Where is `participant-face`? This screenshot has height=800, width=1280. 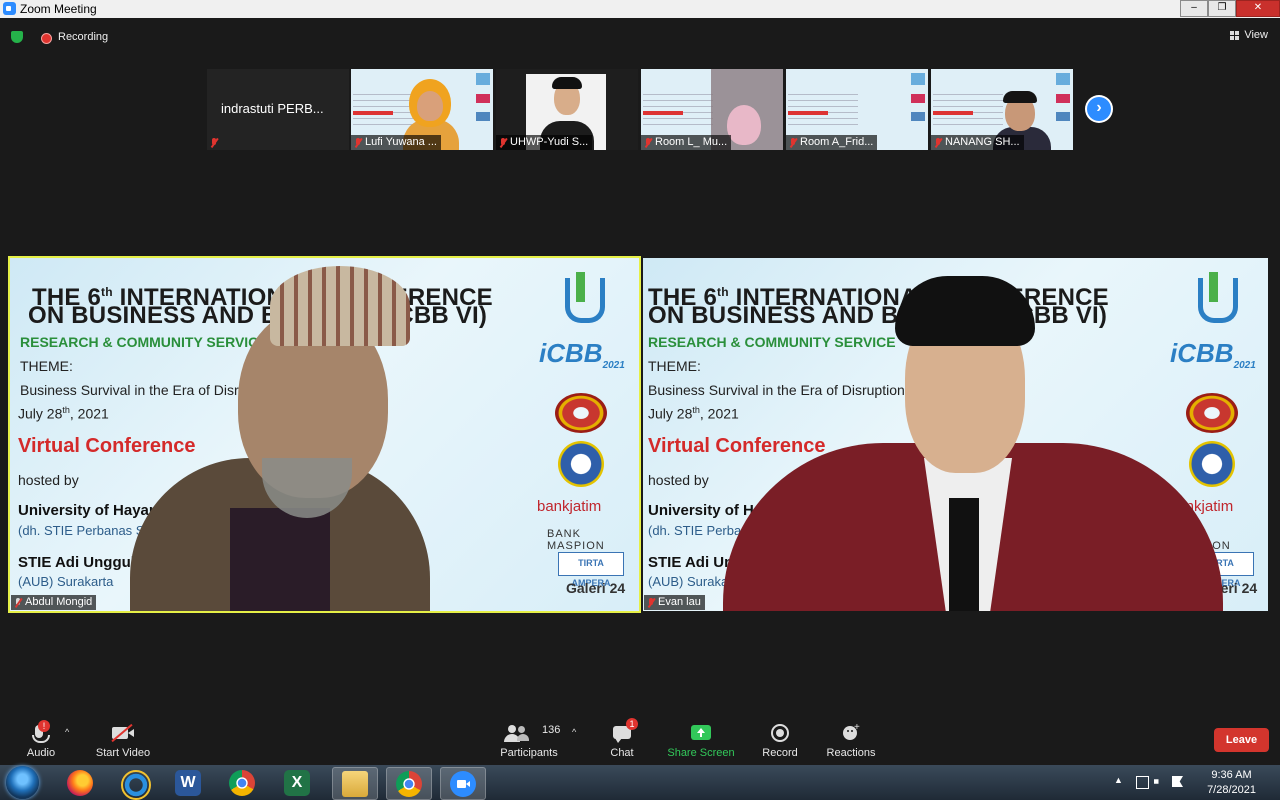 participant-face is located at coordinates (430, 106).